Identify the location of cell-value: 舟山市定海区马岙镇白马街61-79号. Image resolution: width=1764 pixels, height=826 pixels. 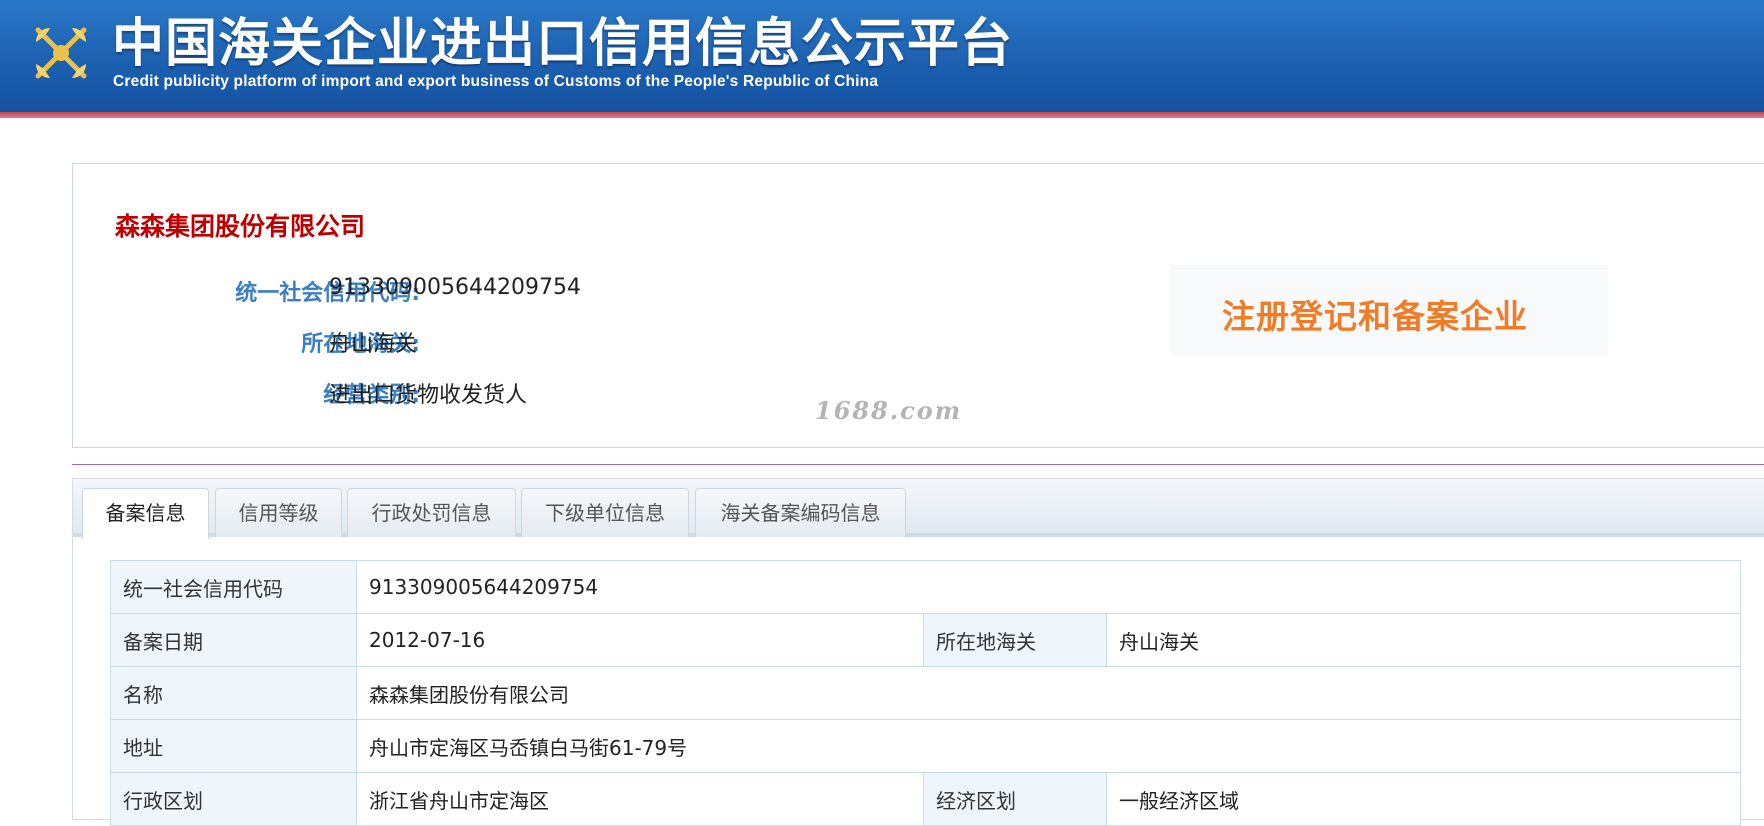
(1048, 746).